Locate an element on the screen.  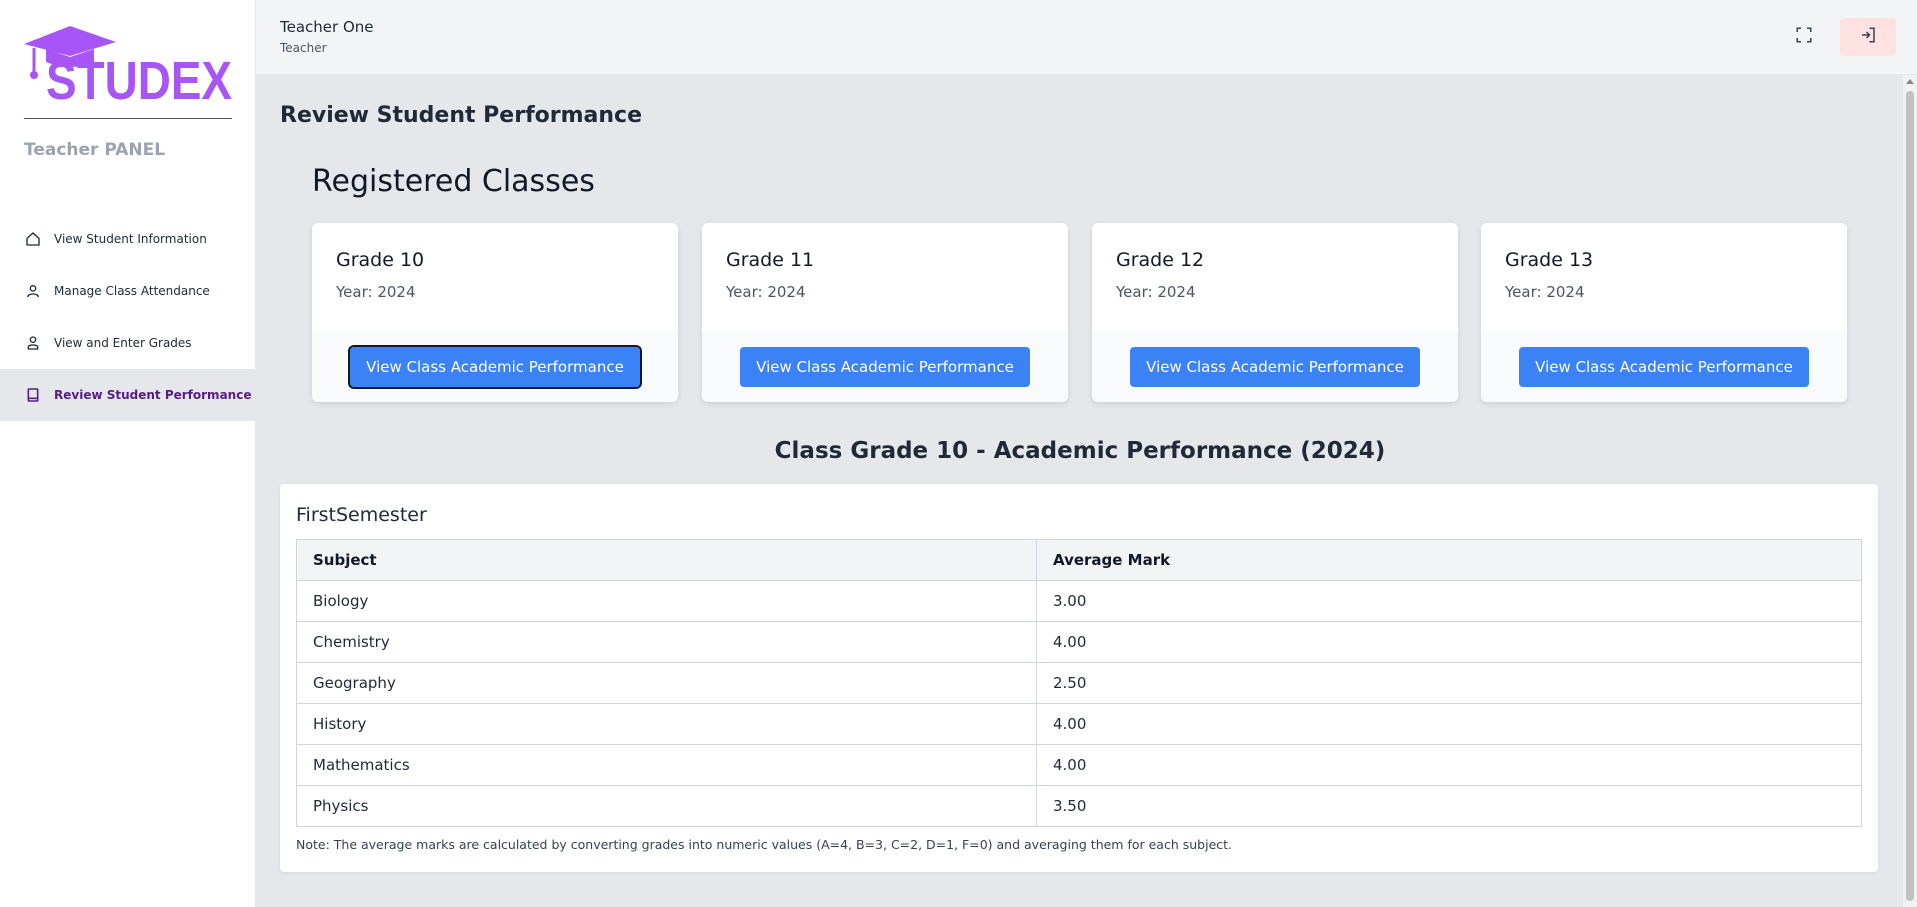
table-row: Chemistry 4.00 is located at coordinates (1079, 642).